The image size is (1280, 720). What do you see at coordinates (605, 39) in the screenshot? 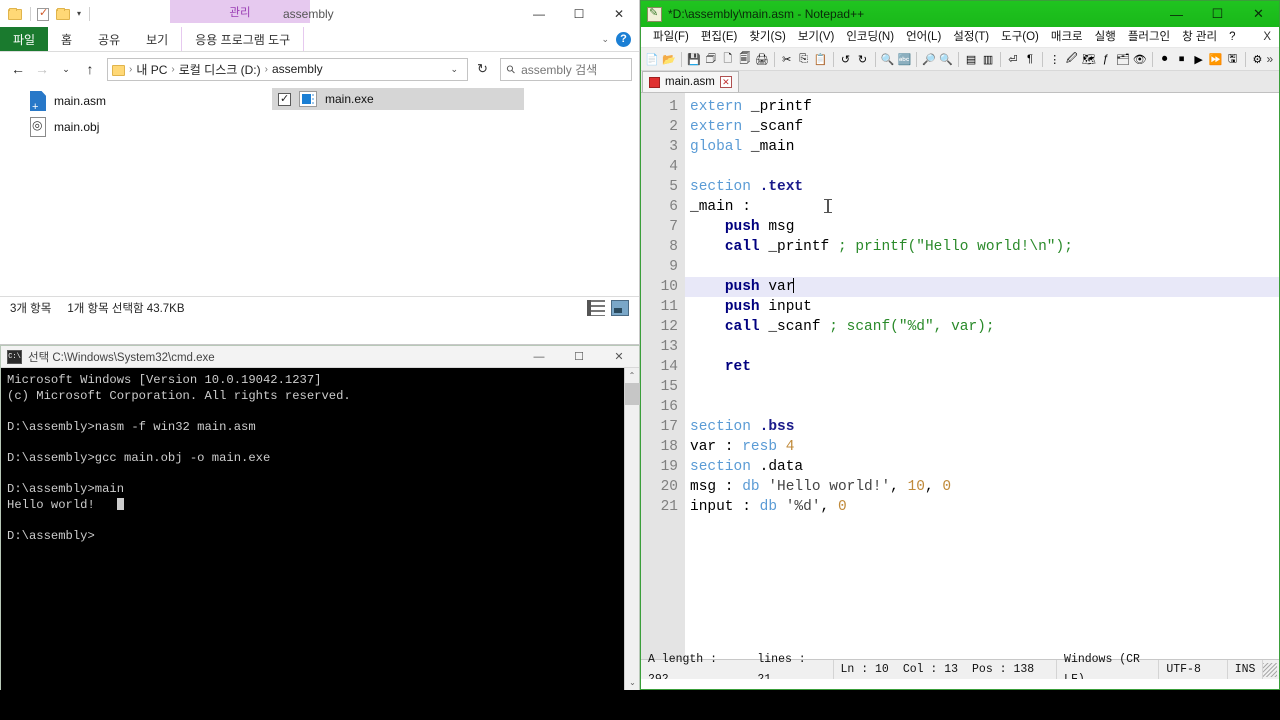
I see `ribbon-collapse-caret-icon: ⌄` at bounding box center [605, 39].